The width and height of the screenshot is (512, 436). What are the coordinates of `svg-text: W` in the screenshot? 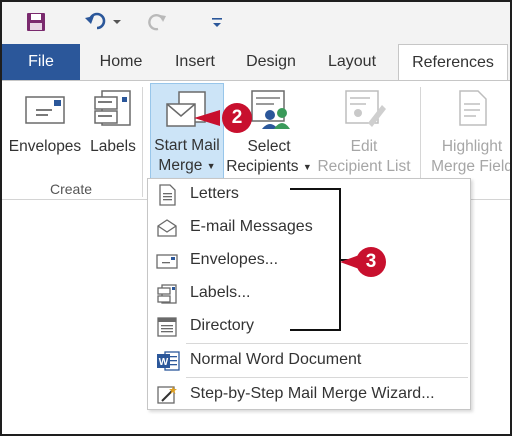 It's located at (164, 362).